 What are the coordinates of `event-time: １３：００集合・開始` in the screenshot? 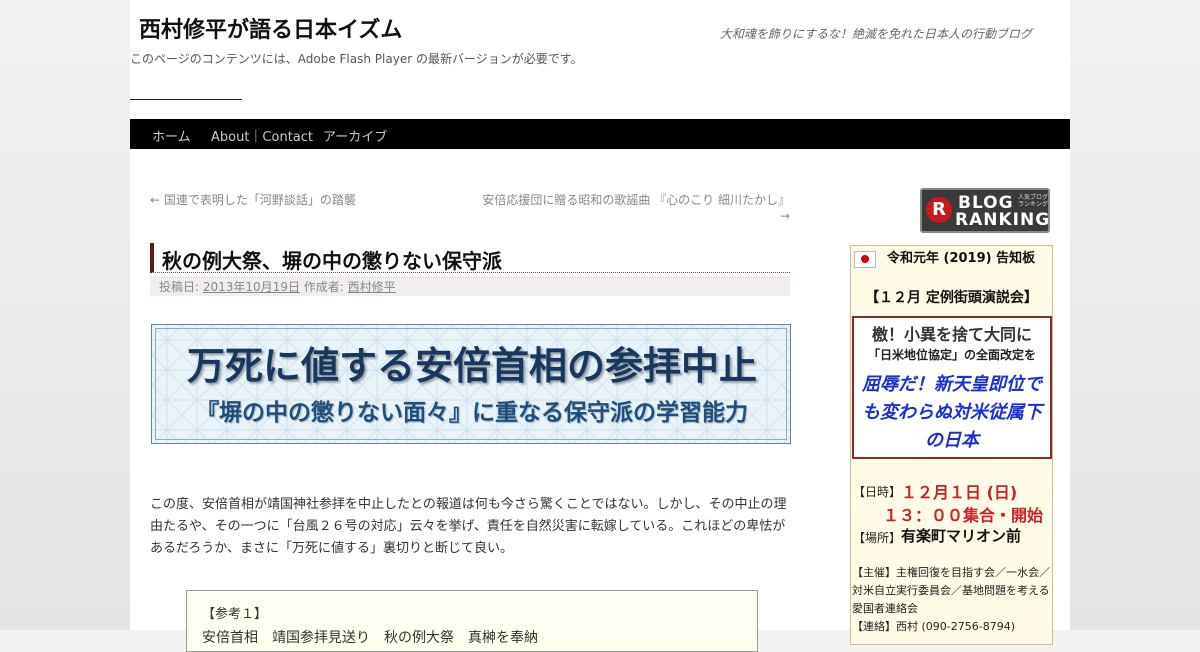 It's located at (963, 515).